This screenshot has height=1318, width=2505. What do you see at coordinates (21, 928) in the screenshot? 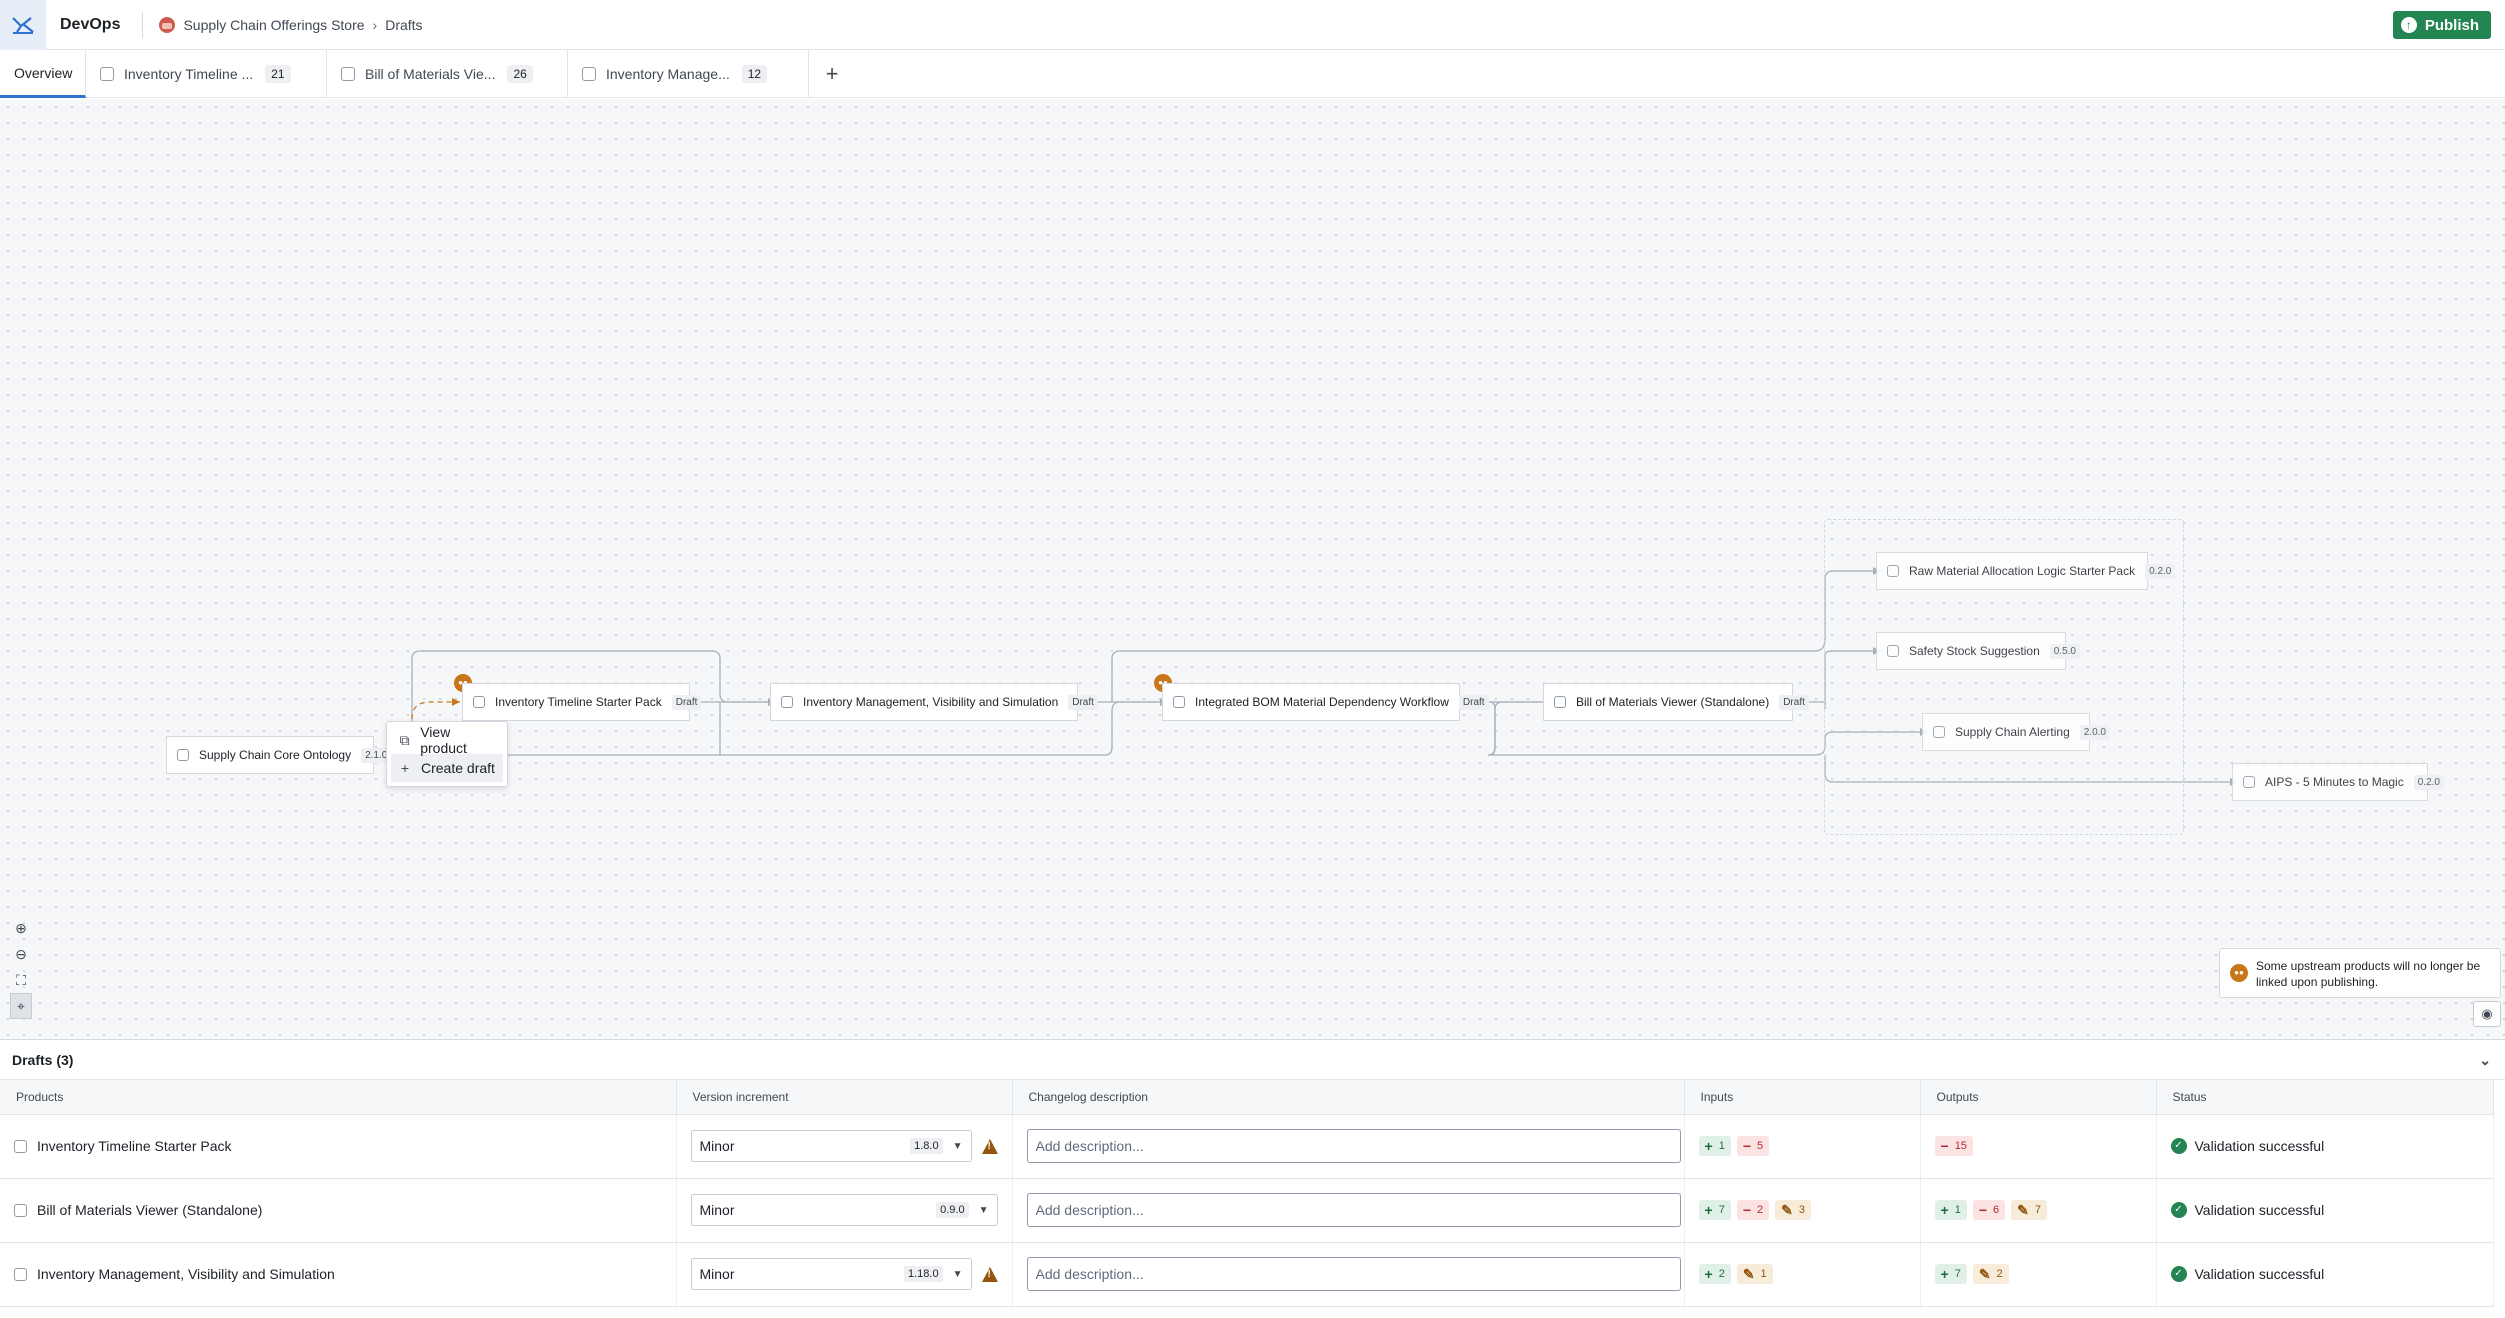
I see `zoom-in-icon: ⊕` at bounding box center [21, 928].